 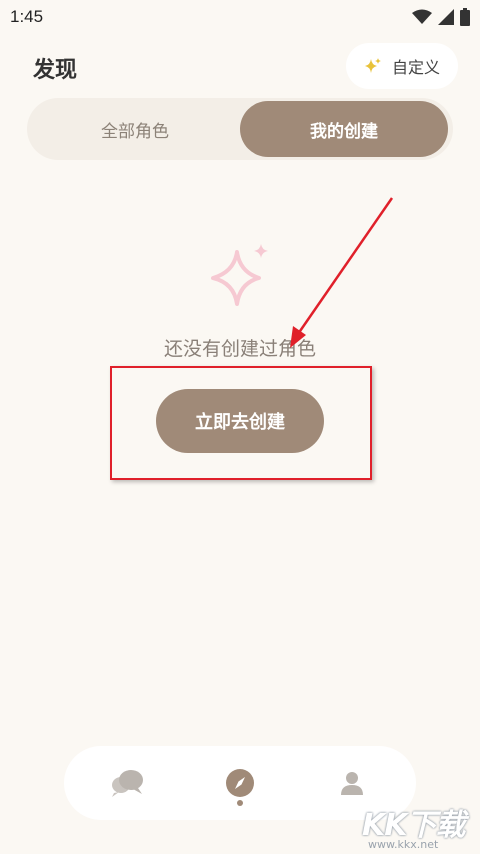 I want to click on empty-message: 还没有创建过角色, so click(x=239, y=349).